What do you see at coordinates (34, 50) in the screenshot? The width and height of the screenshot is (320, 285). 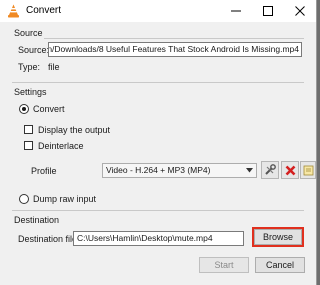 I see `source-label: Source:` at bounding box center [34, 50].